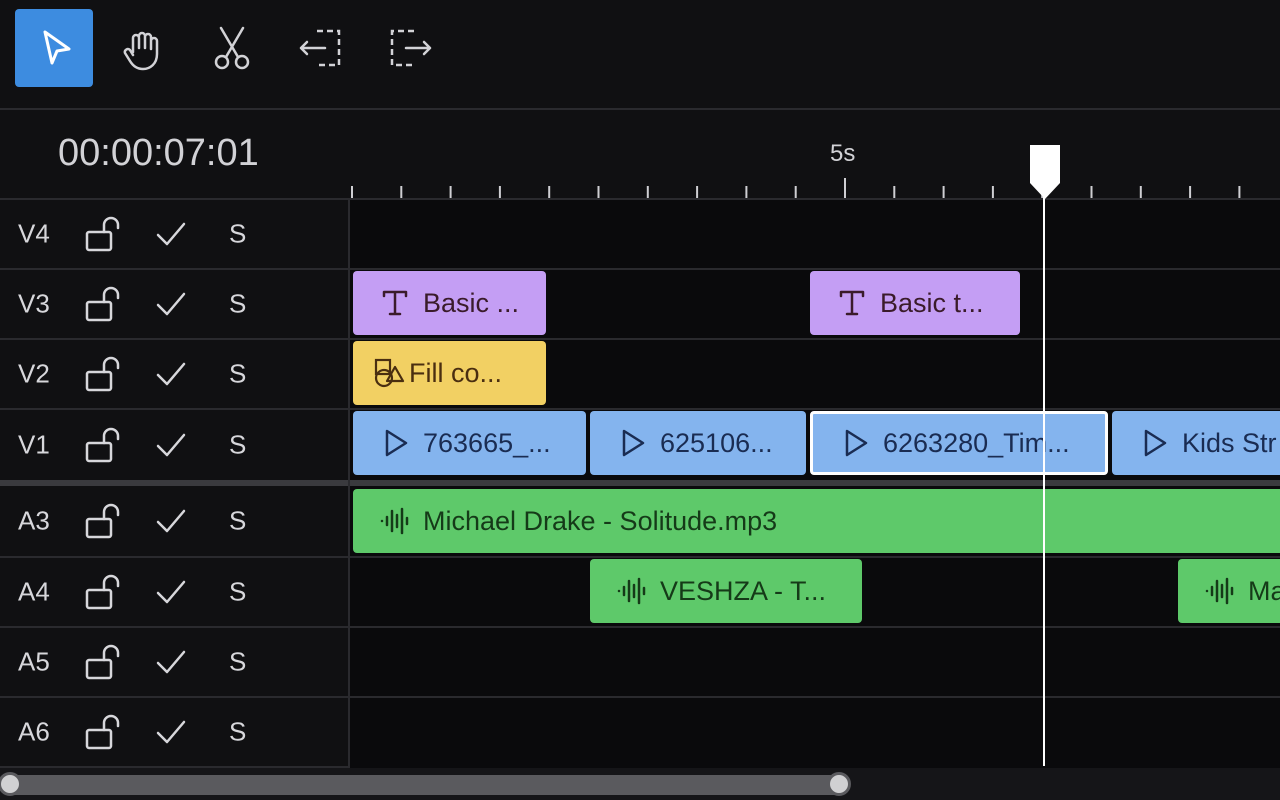 This screenshot has height=800, width=1280. Describe the element at coordinates (34, 520) in the screenshot. I see `track-name: A3` at that location.